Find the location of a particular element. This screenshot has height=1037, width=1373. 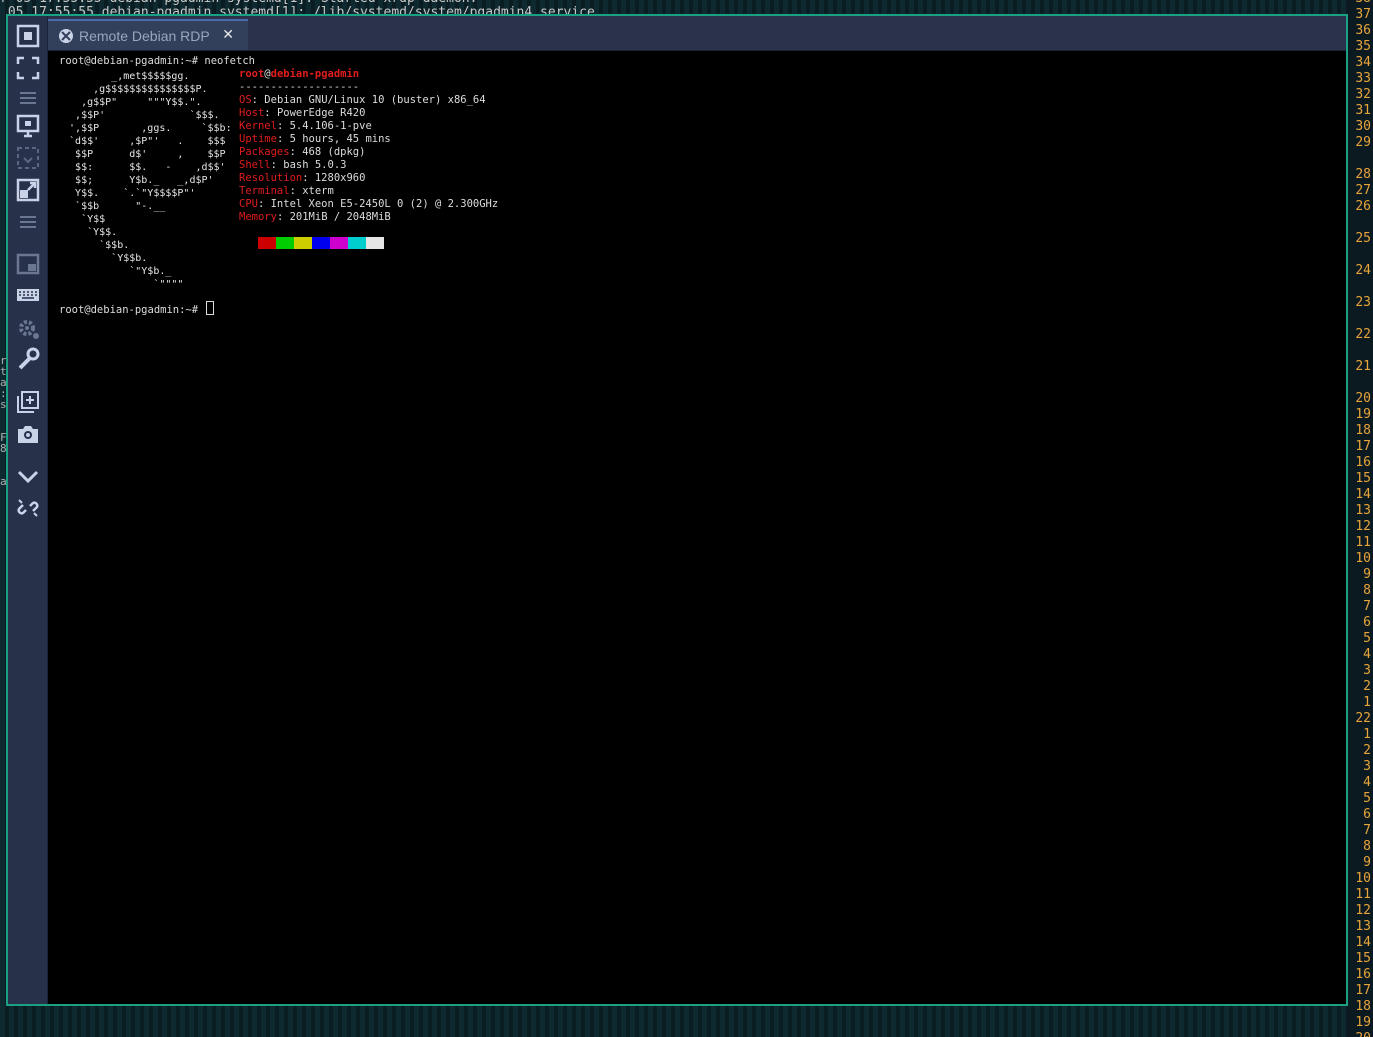

line-number: 16 is located at coordinates (1363, 974).